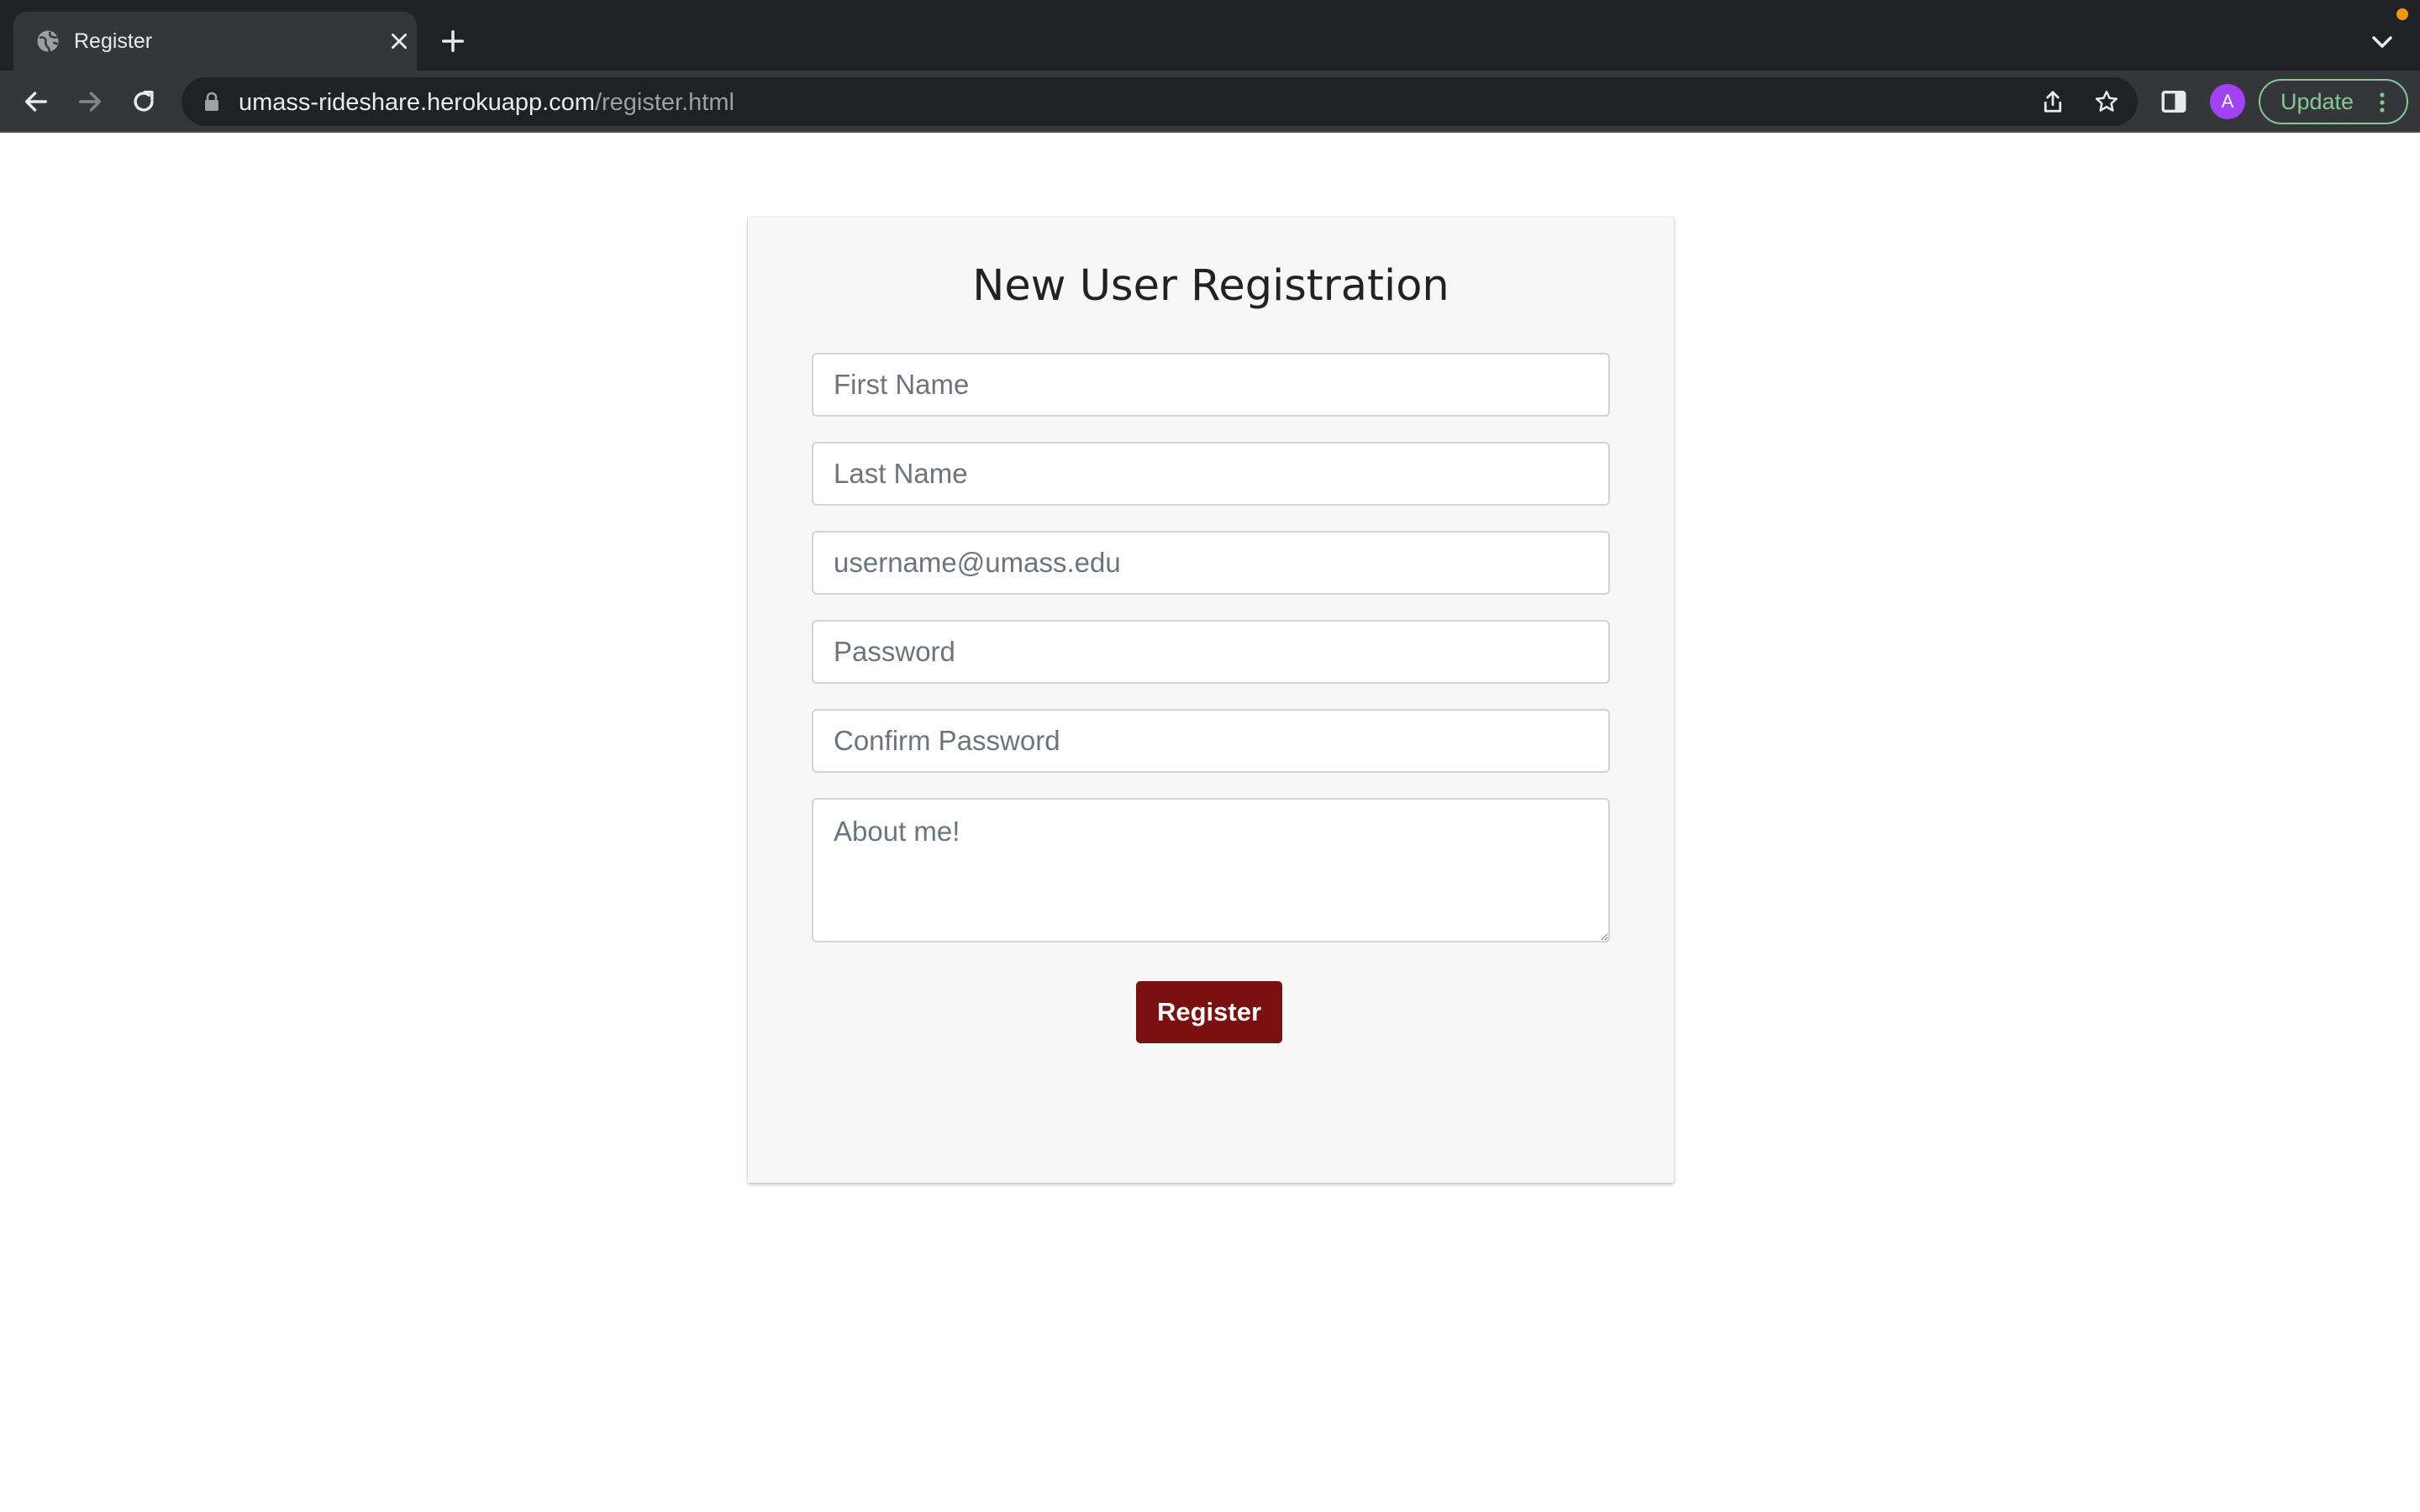  I want to click on update-button: Update, so click(2333, 101).